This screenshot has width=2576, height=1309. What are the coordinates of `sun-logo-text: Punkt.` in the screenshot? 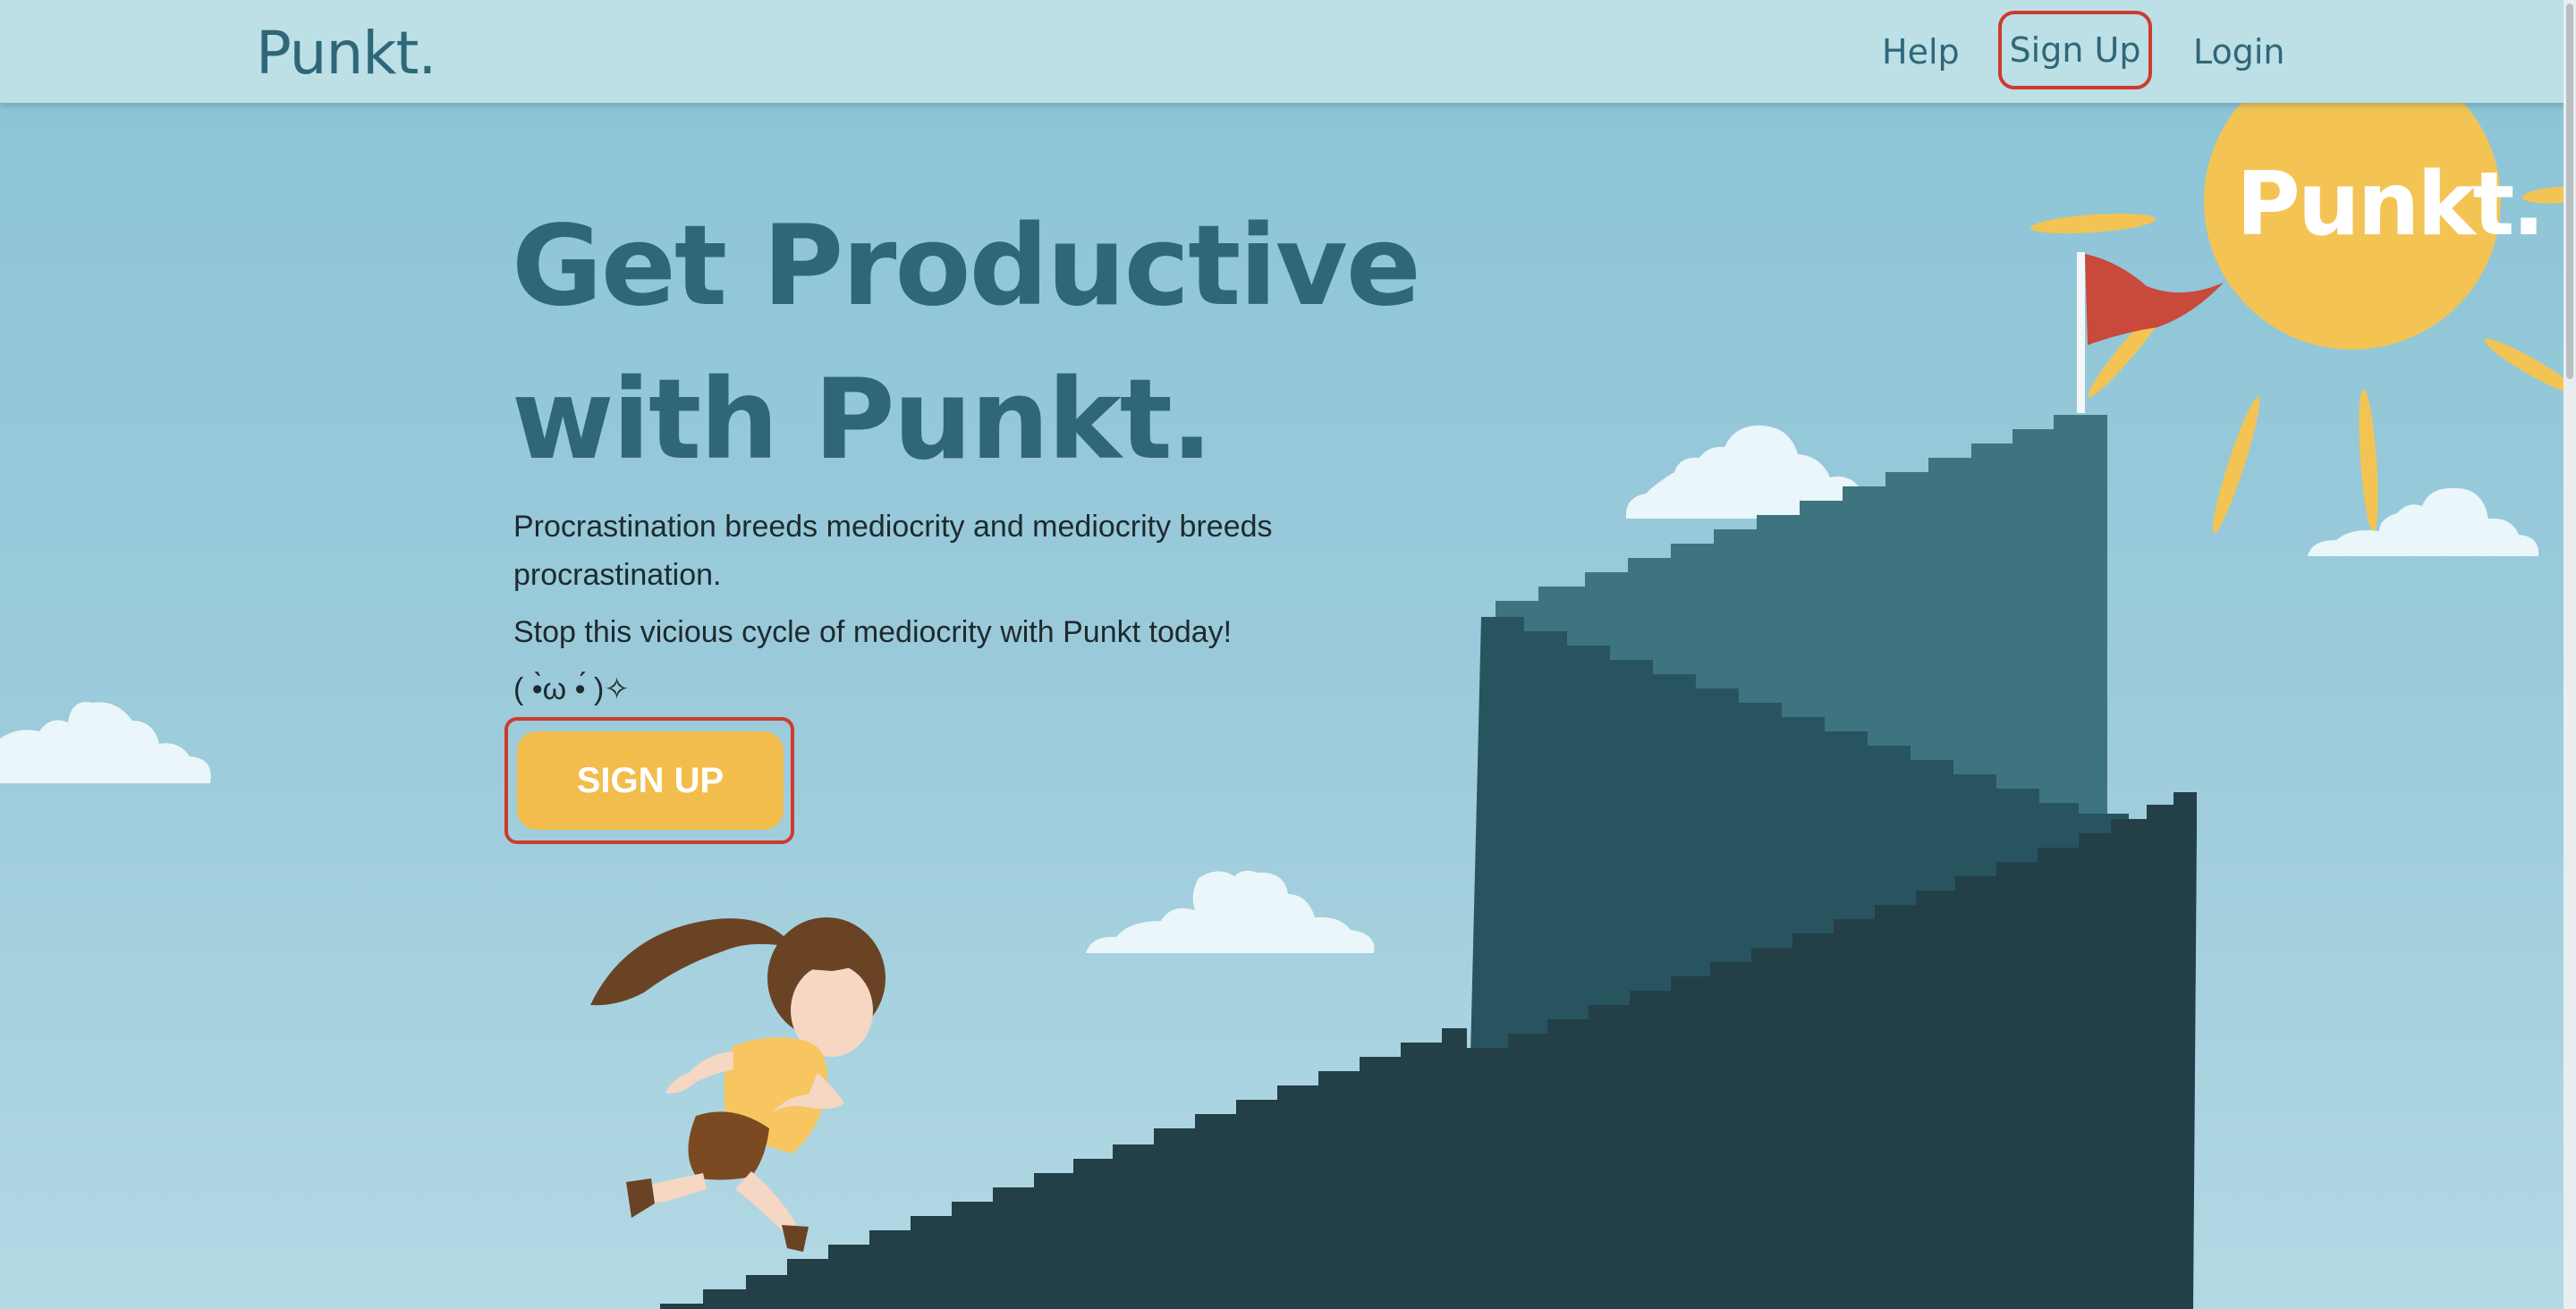 It's located at (2391, 205).